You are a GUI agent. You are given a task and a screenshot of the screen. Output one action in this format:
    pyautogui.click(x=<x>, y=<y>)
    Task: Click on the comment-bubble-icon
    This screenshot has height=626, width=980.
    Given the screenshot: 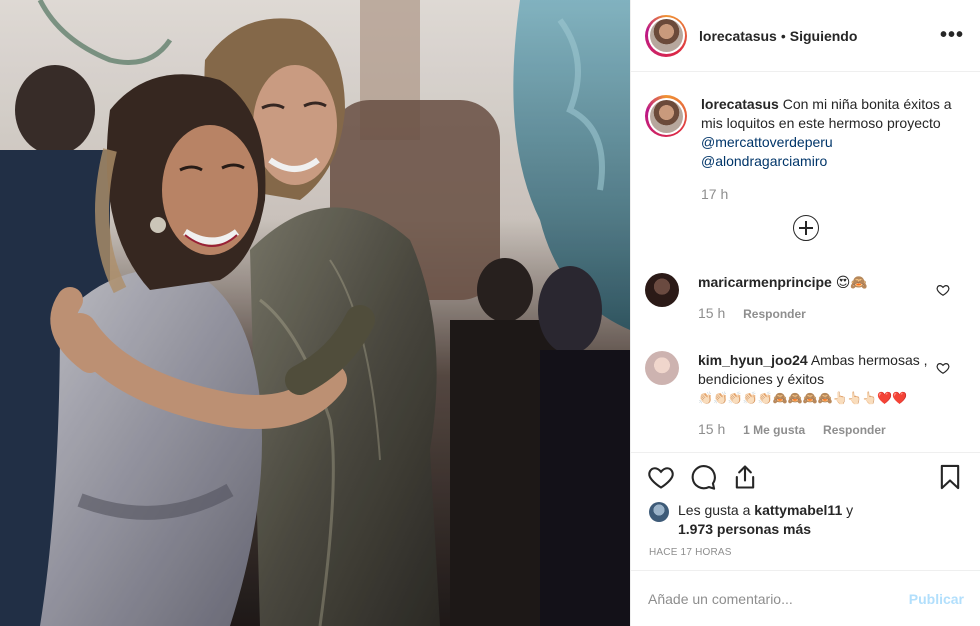 What is the action you would take?
    pyautogui.click(x=703, y=477)
    